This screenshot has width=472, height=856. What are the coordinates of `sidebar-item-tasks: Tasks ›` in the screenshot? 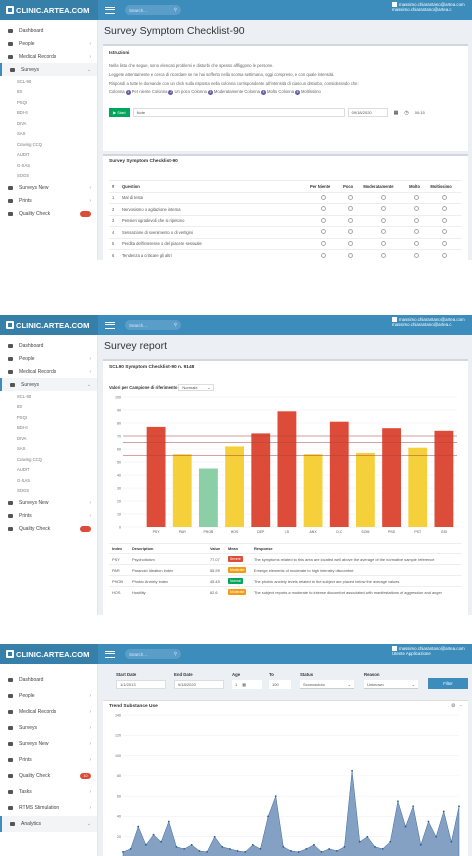 It's located at (48, 792).